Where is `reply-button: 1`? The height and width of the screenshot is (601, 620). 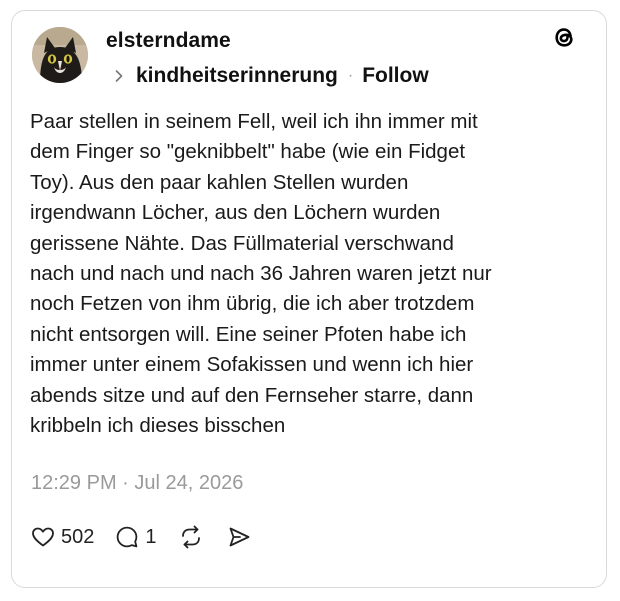
reply-button: 1 is located at coordinates (135, 537).